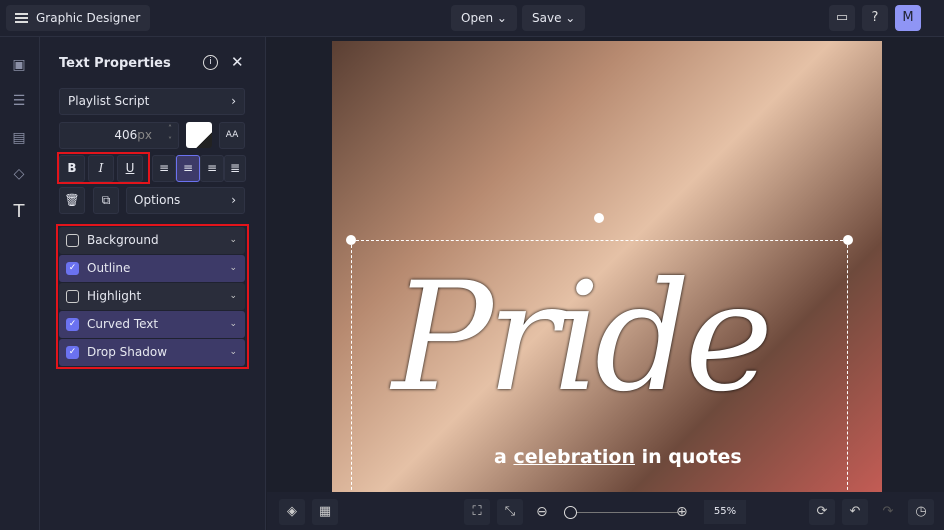 The image size is (944, 530). I want to click on undo-icon: ↶, so click(855, 512).